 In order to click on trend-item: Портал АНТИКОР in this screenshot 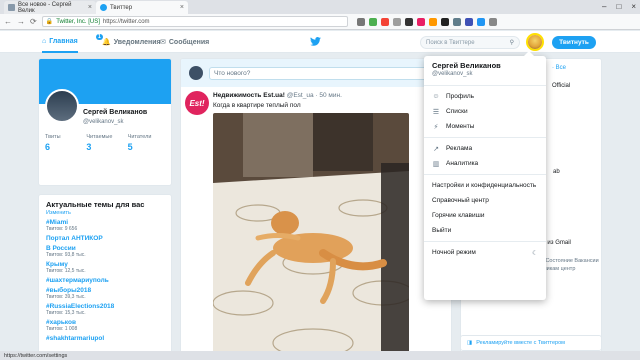, I will do `click(105, 238)`.